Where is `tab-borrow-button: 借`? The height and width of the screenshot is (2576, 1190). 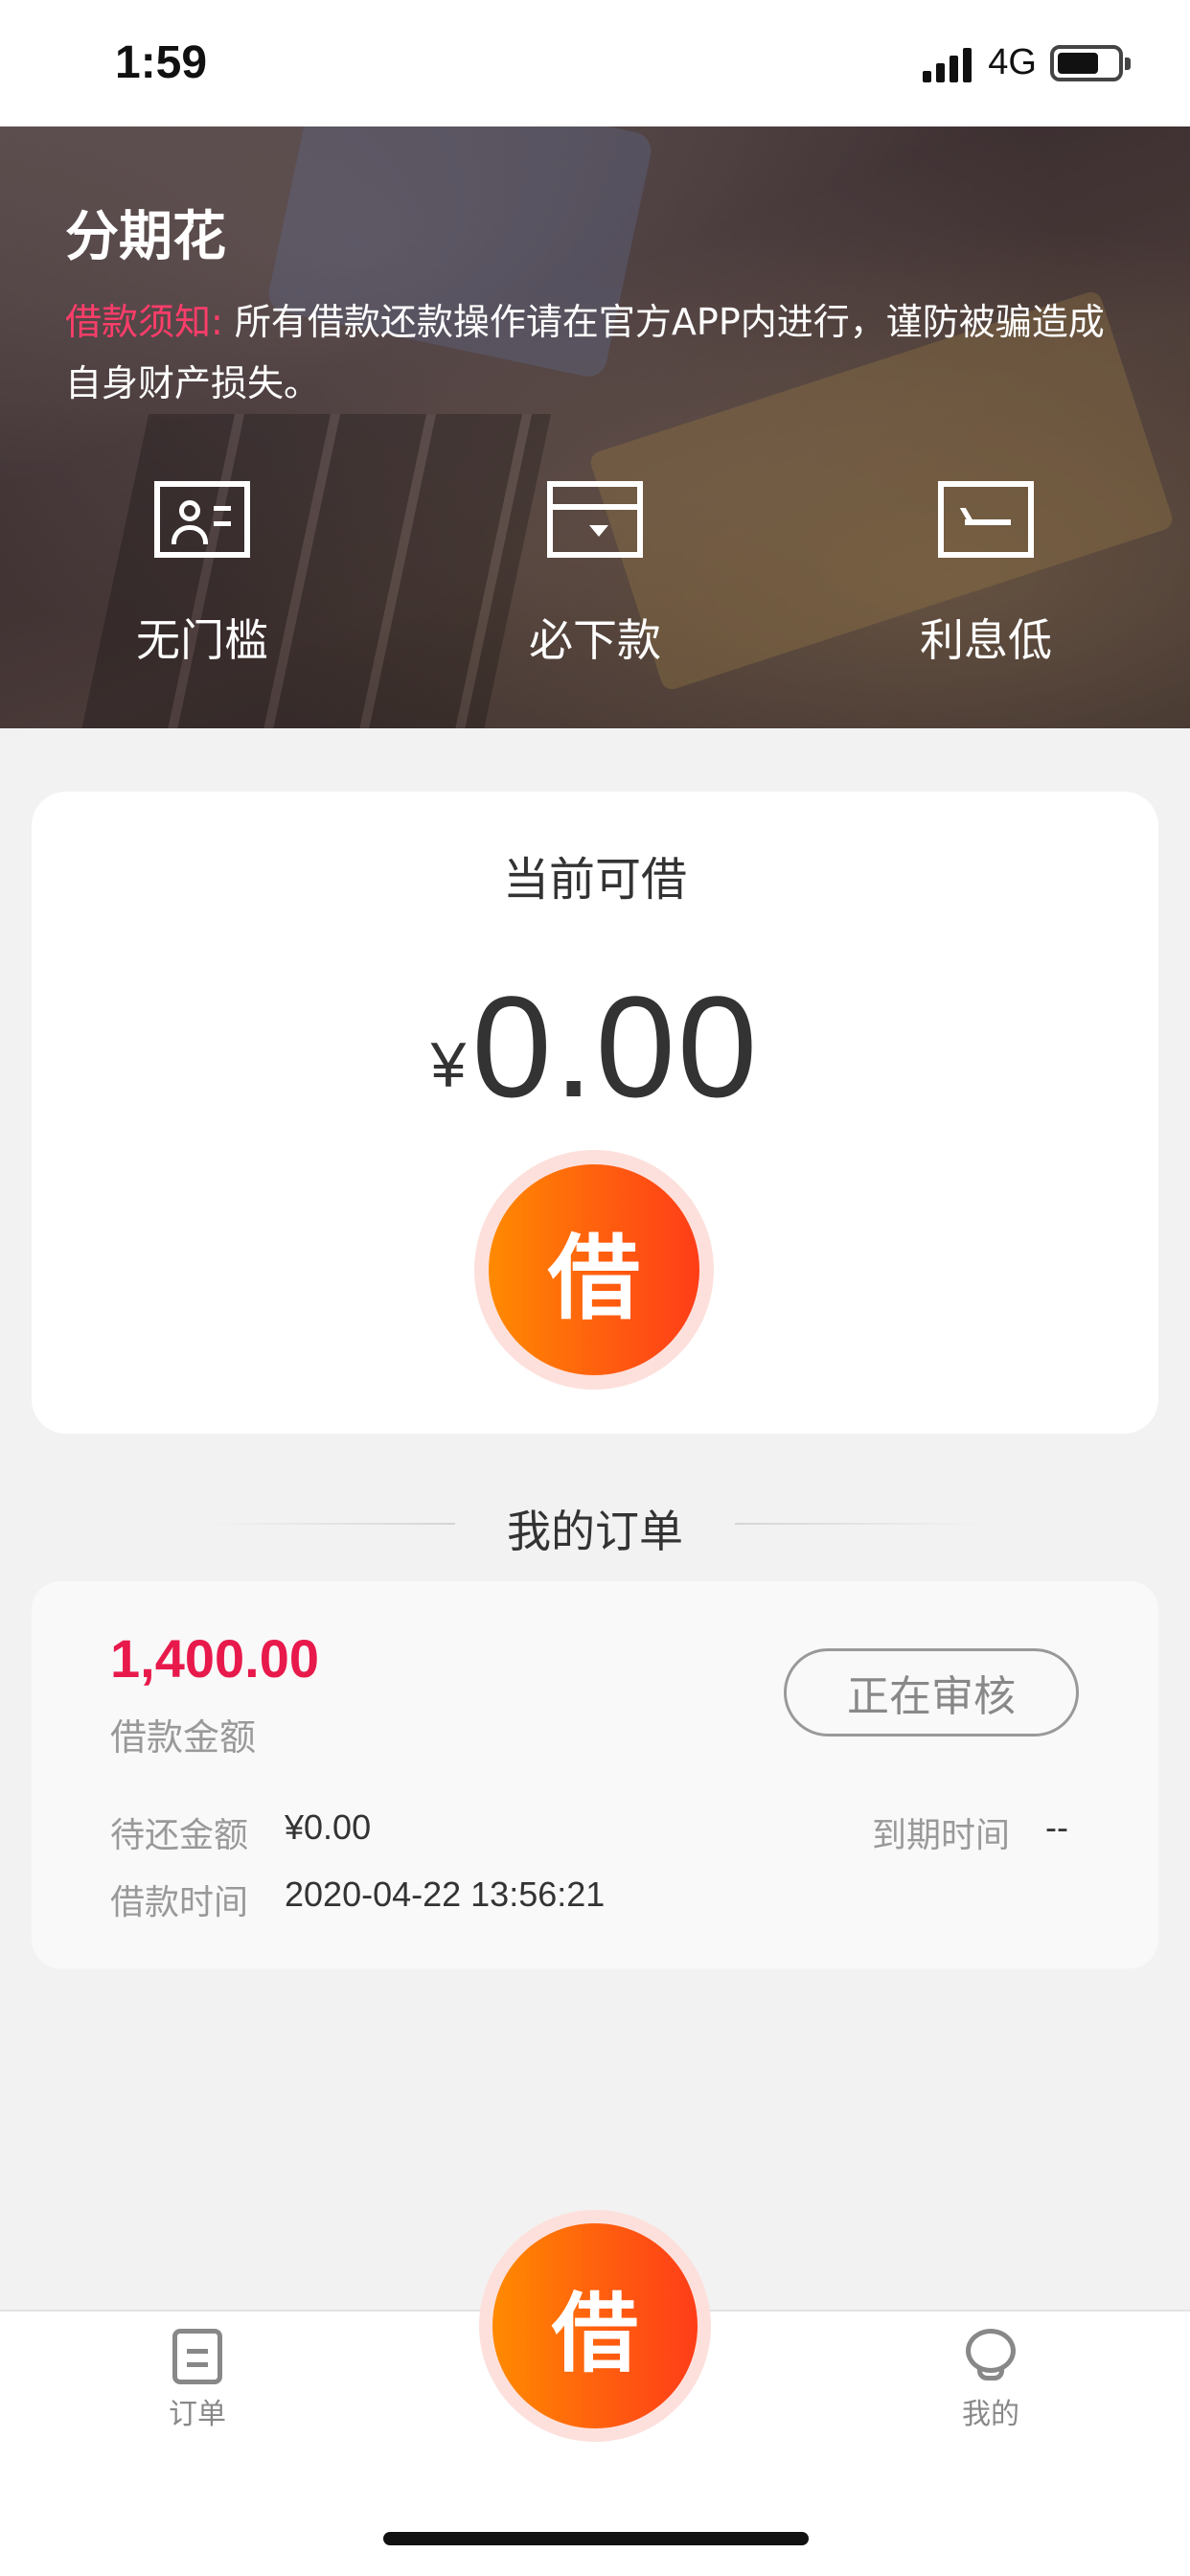 tab-borrow-button: 借 is located at coordinates (595, 2325).